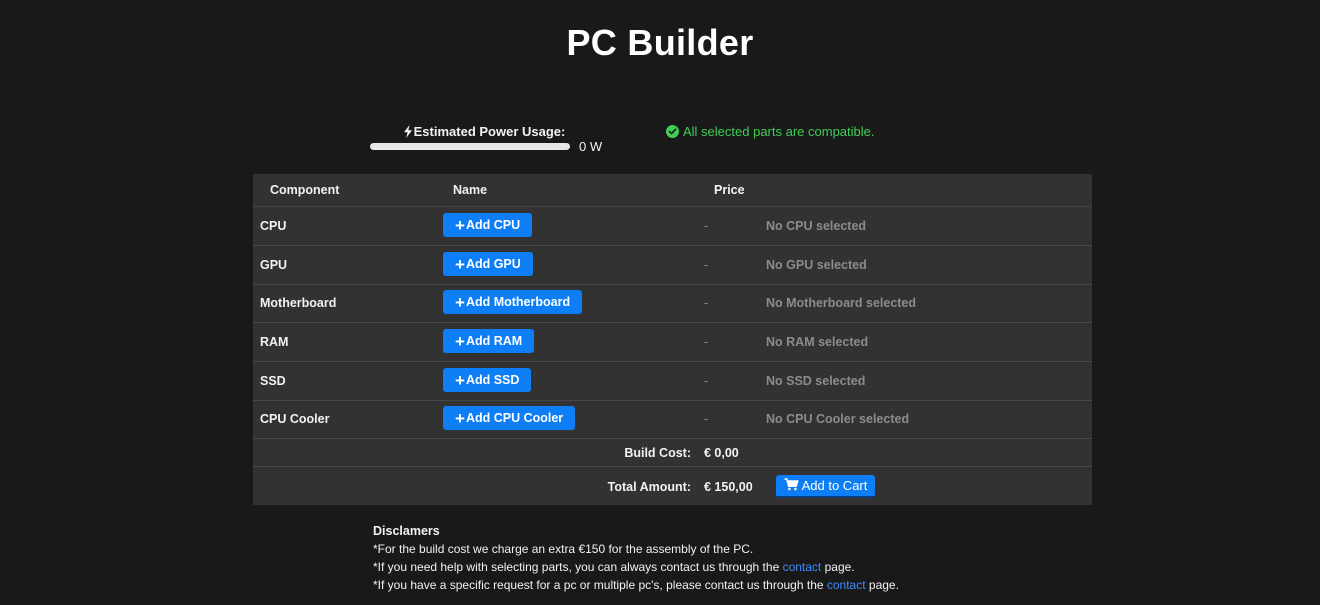  What do you see at coordinates (728, 487) in the screenshot?
I see `total-amount-value: € 150,00` at bounding box center [728, 487].